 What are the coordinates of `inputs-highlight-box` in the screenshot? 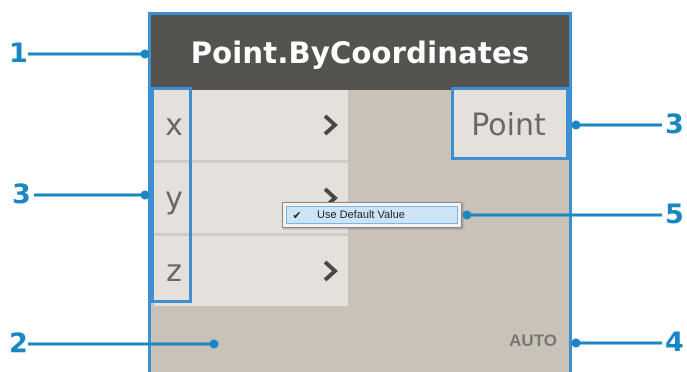 It's located at (171, 195).